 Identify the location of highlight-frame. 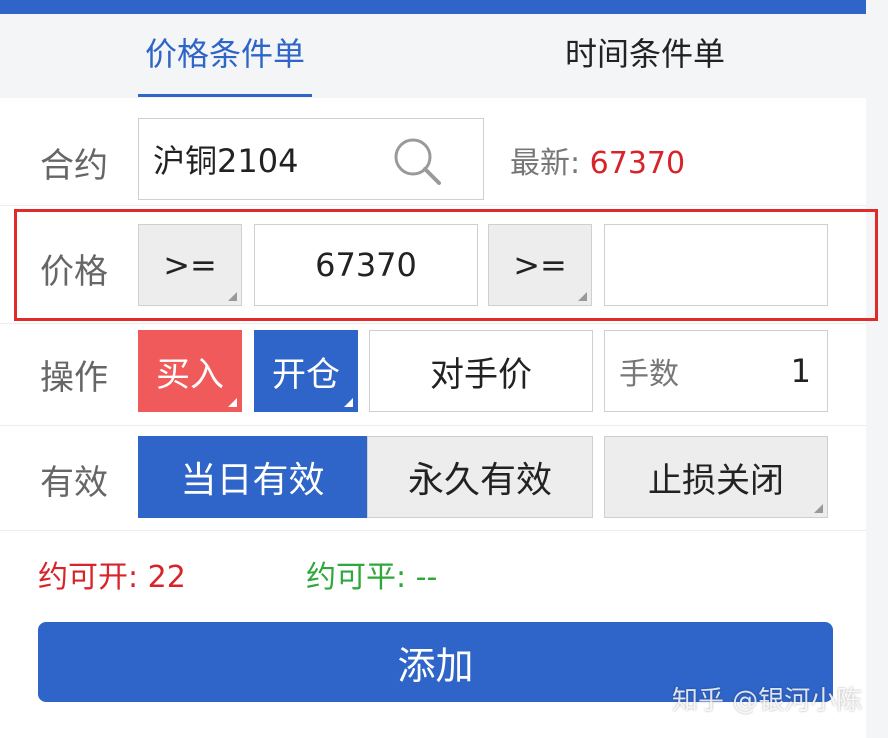
(446, 265).